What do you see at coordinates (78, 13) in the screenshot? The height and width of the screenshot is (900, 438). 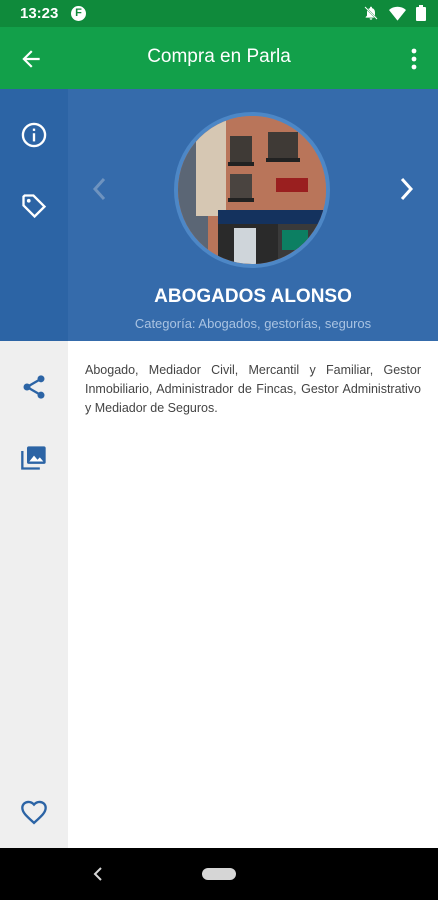 I see `app-notification-icon: F` at bounding box center [78, 13].